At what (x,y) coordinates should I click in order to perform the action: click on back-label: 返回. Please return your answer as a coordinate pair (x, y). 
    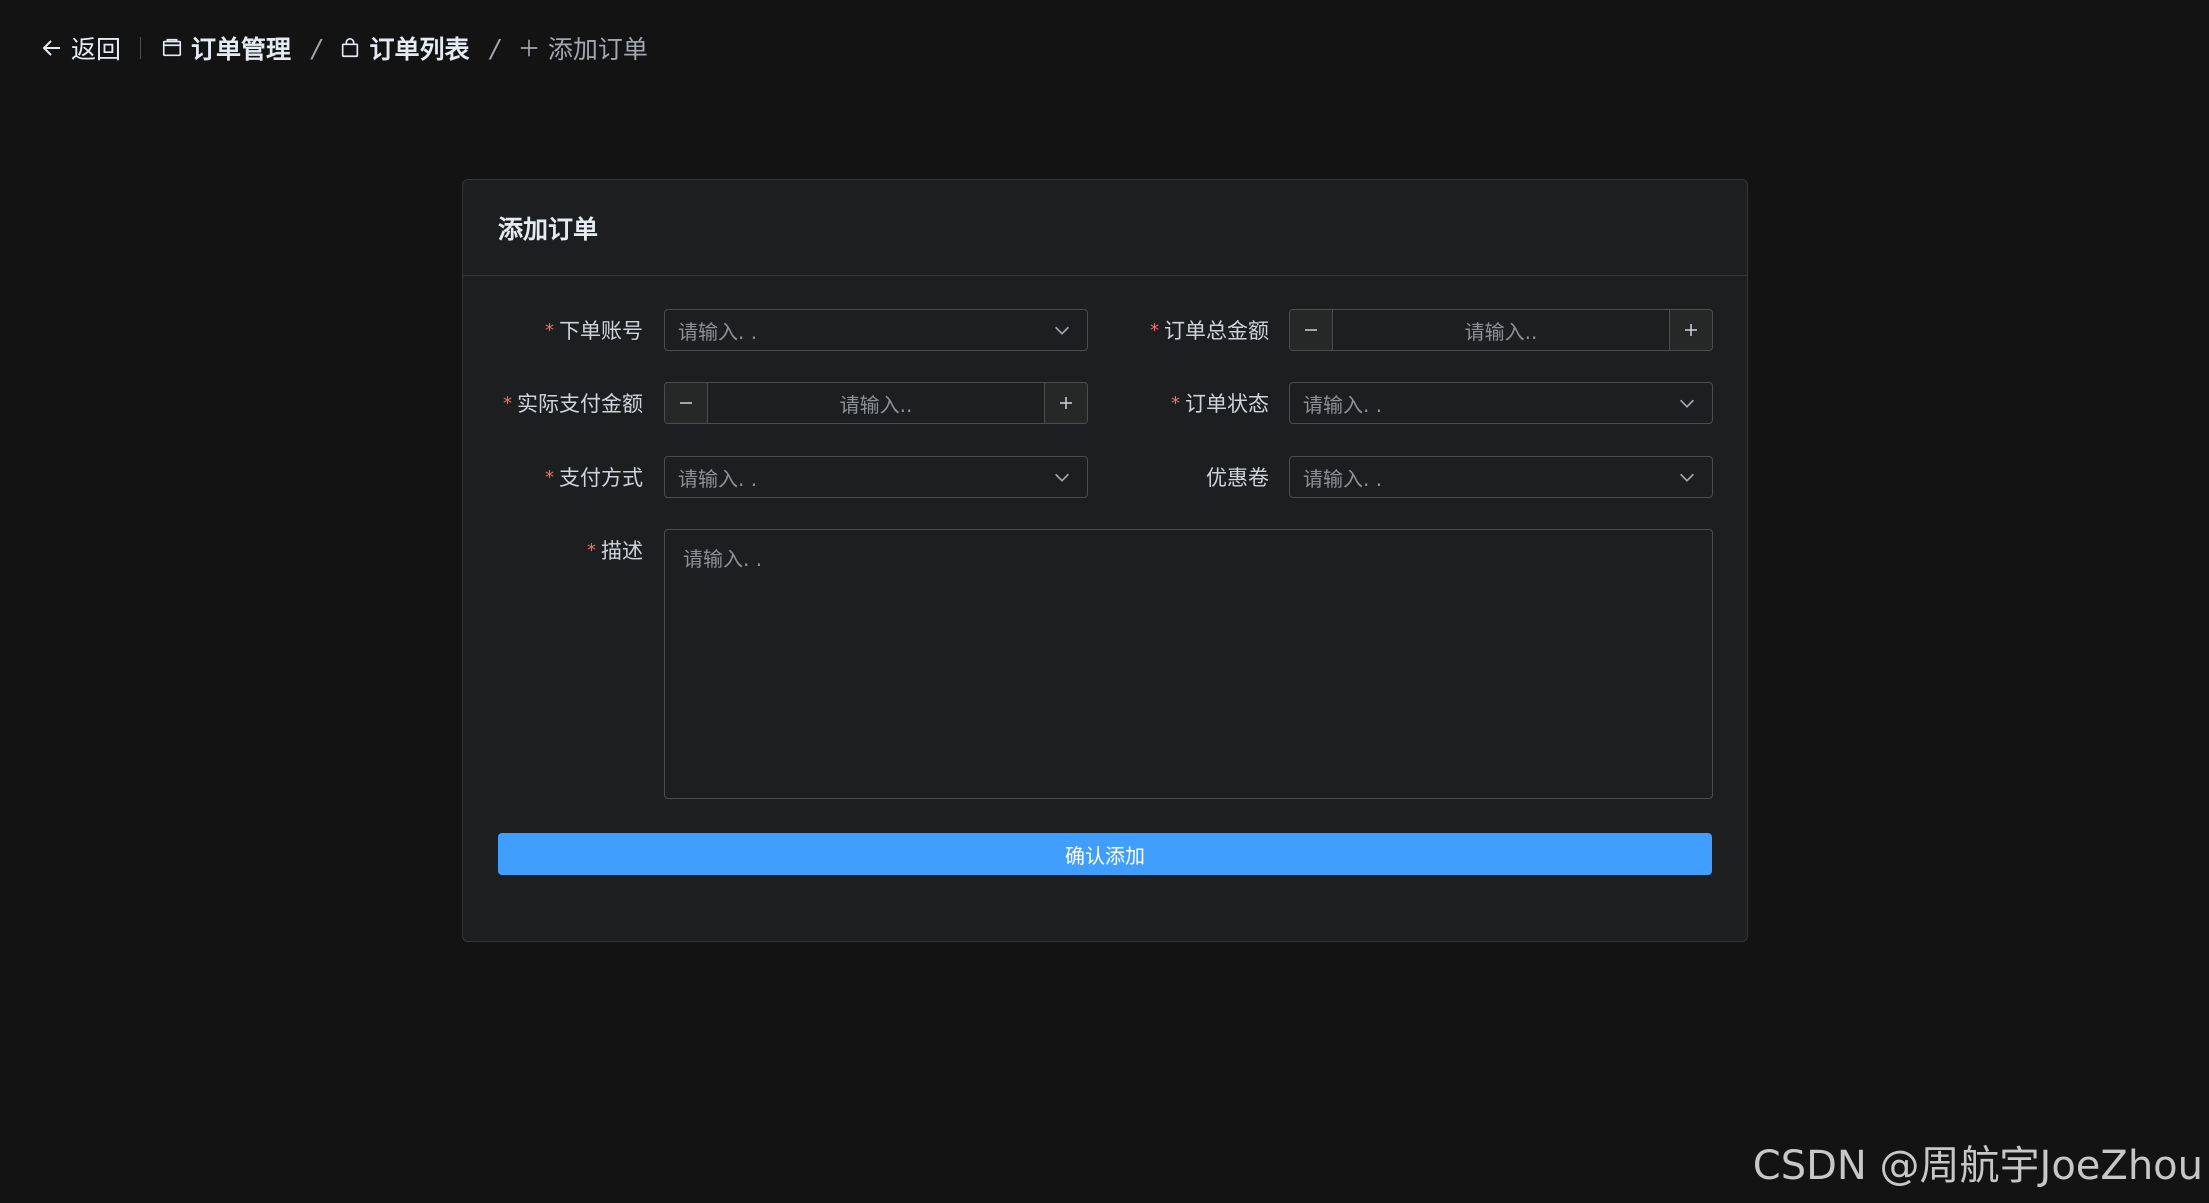
    Looking at the image, I should click on (96, 49).